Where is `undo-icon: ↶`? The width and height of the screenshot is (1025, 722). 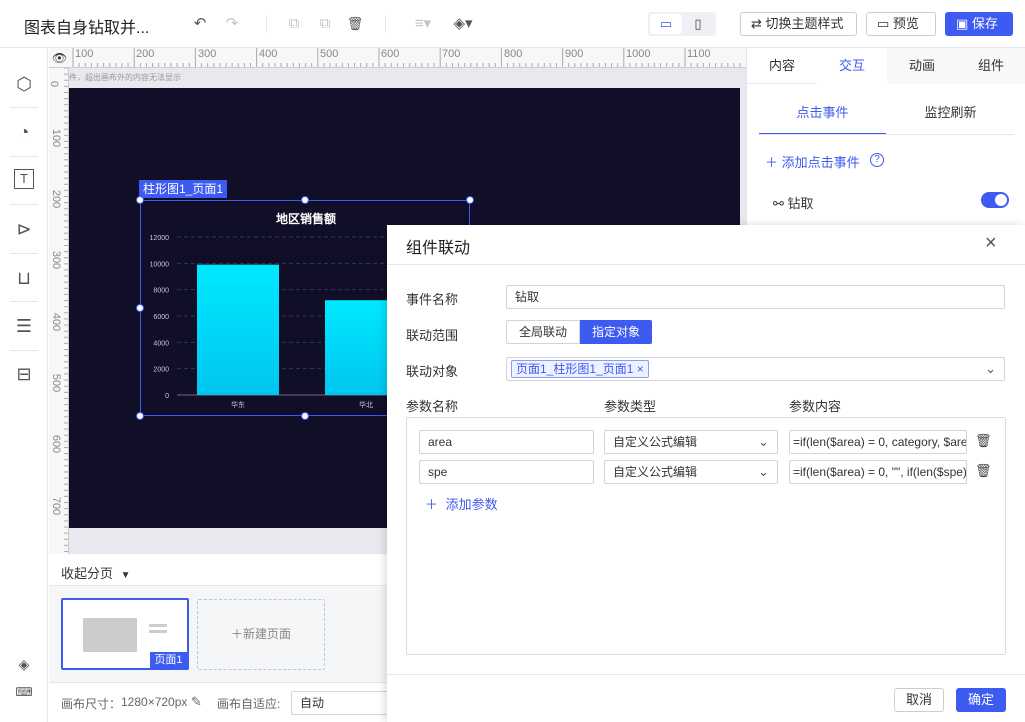 undo-icon: ↶ is located at coordinates (200, 24).